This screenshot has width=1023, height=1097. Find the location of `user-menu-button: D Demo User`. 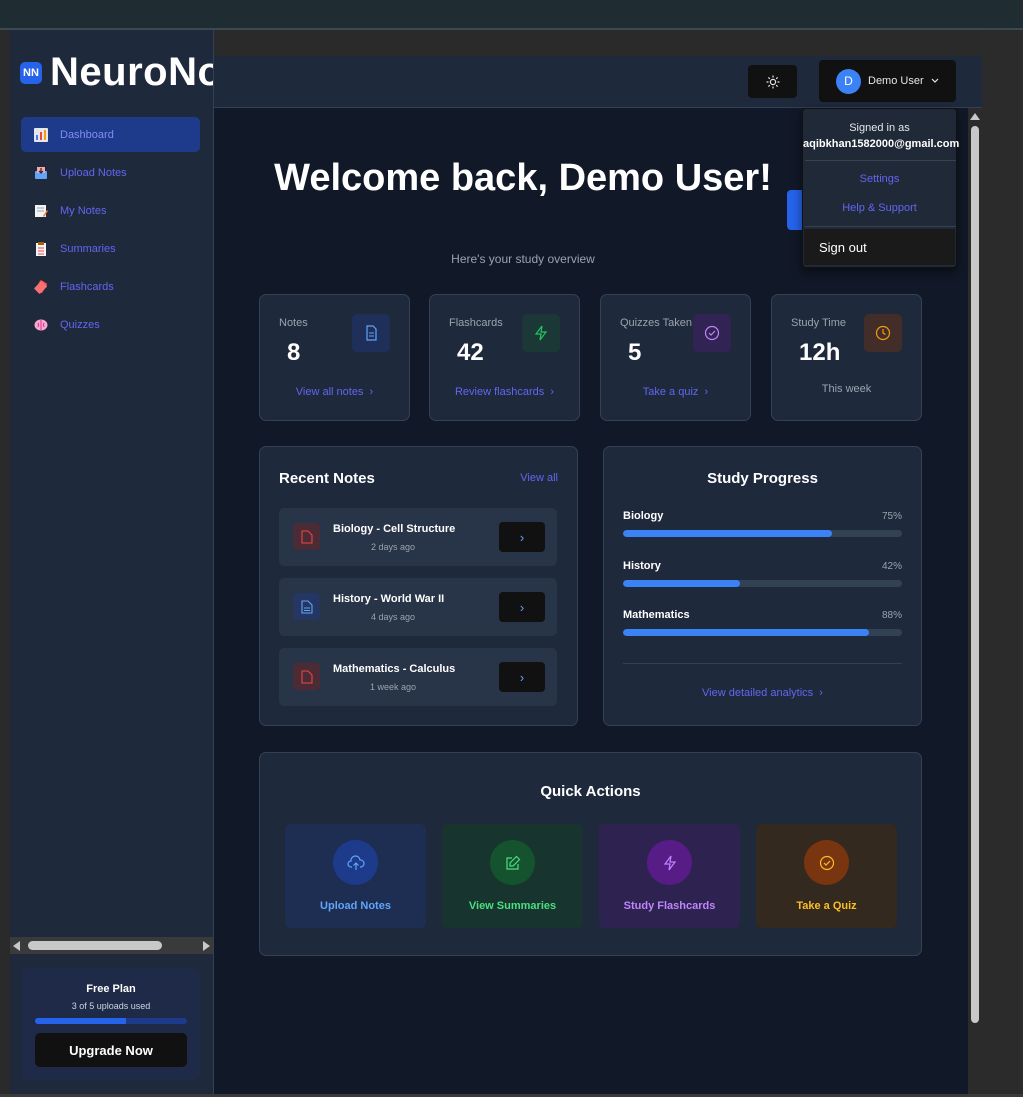

user-menu-button: D Demo User is located at coordinates (887, 81).